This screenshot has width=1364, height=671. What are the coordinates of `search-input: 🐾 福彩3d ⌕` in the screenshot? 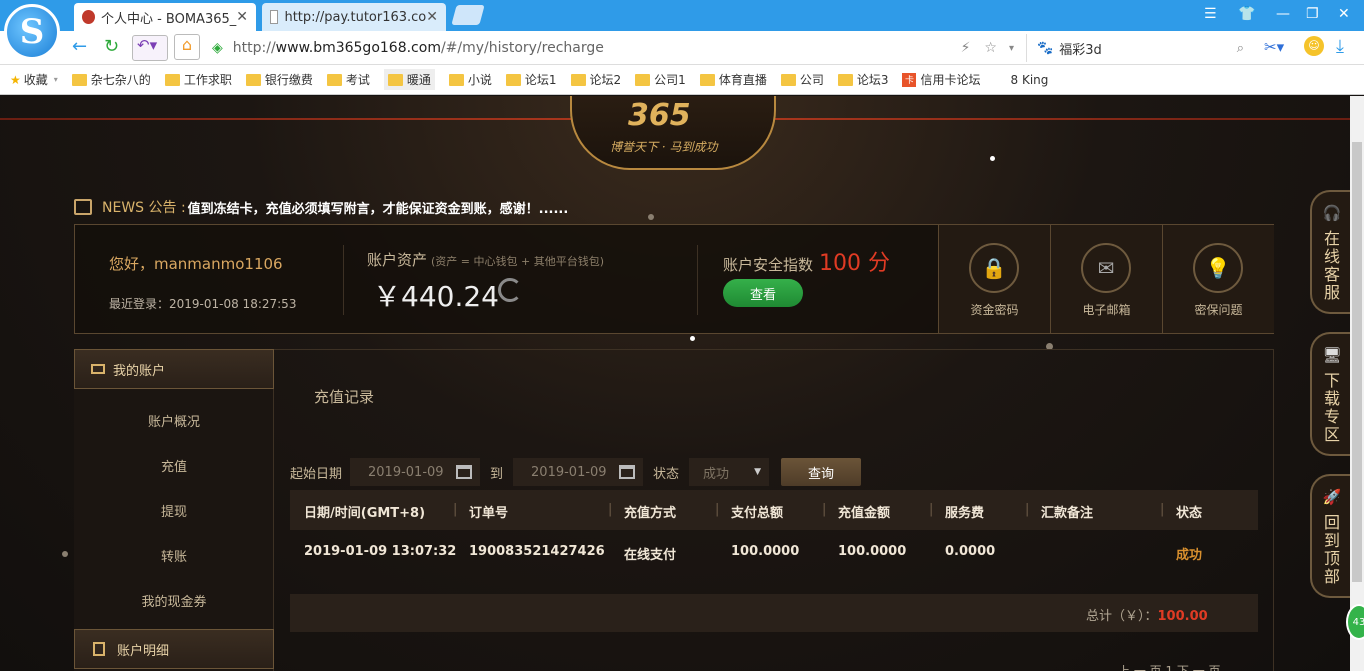 It's located at (1139, 48).